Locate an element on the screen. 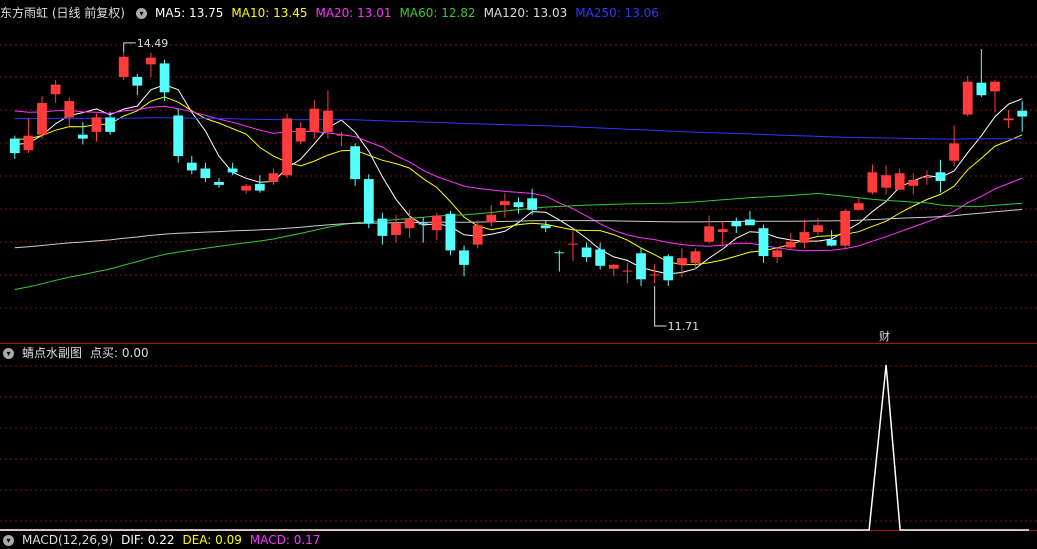  ma10-label: MA10: 13.45 is located at coordinates (269, 13).